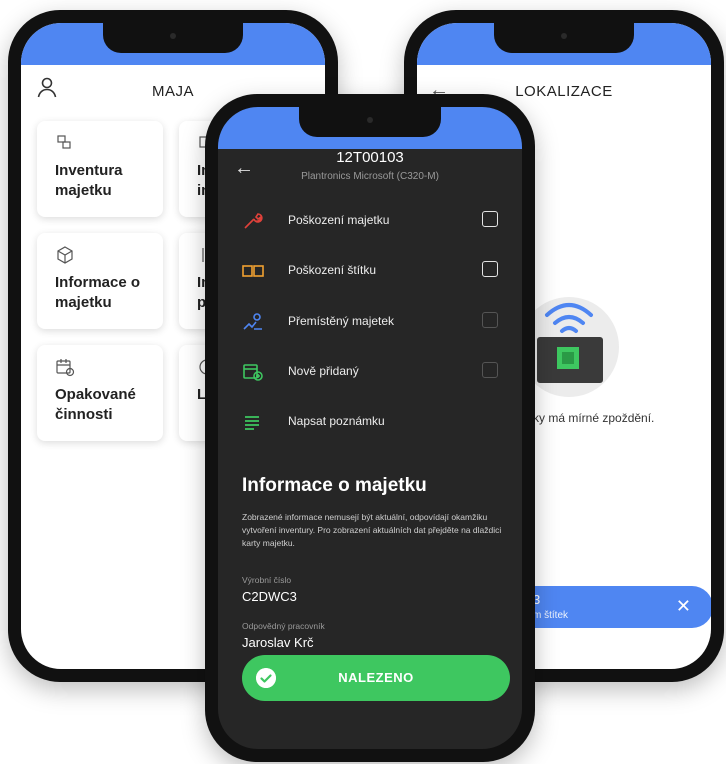 The width and height of the screenshot is (726, 764). I want to click on note-lines-icon, so click(252, 423).